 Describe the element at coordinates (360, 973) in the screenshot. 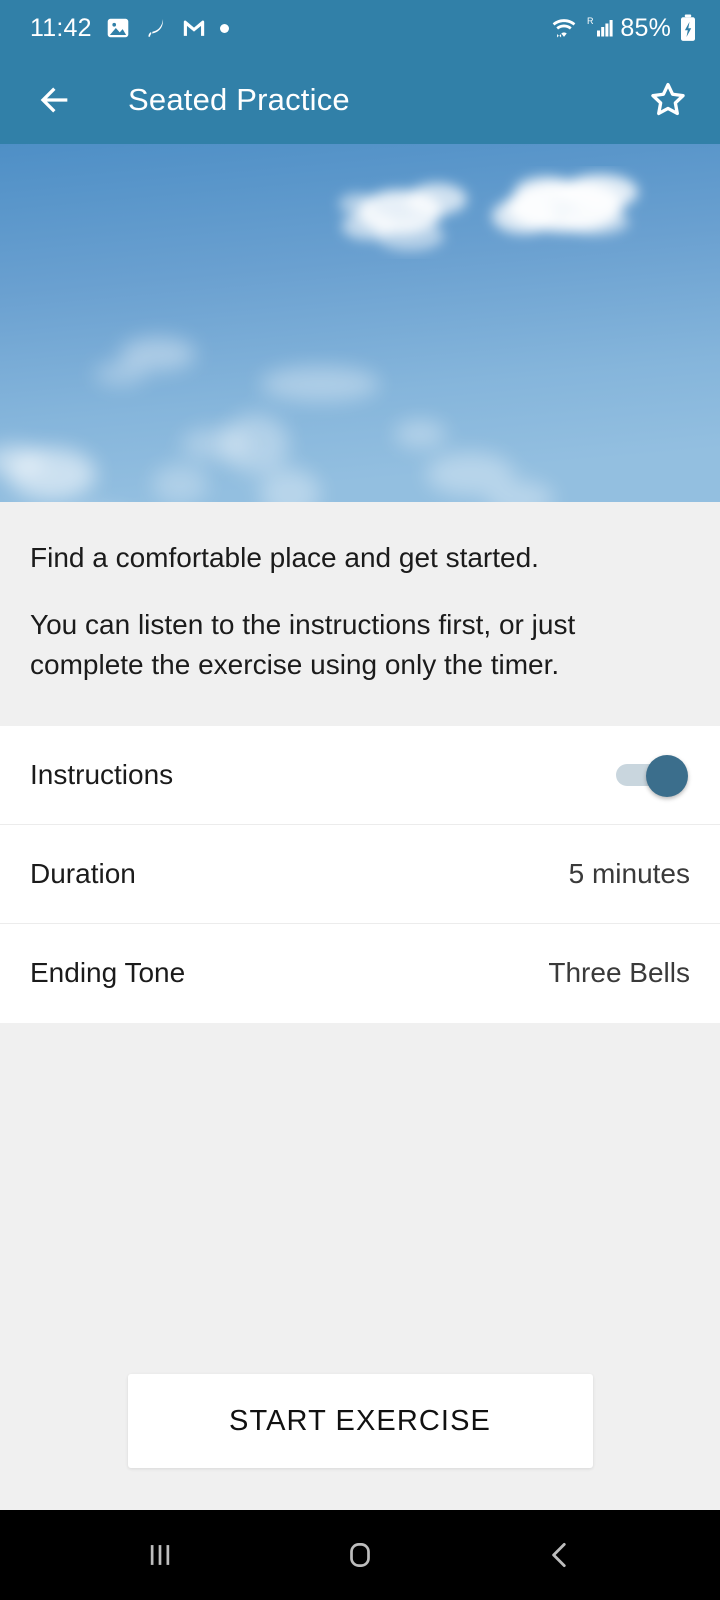

I see `settings-row-ending-tone: Ending Tone Three Bells` at that location.